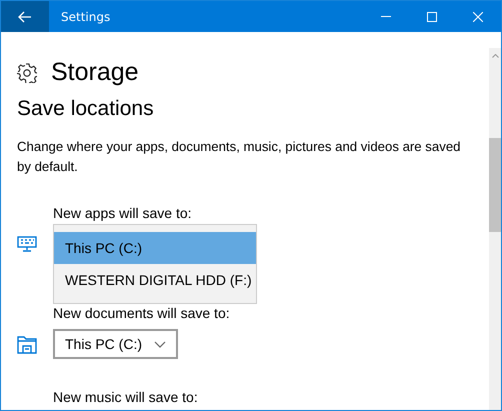  I want to click on location-label: New documents will save to:, so click(142, 313).